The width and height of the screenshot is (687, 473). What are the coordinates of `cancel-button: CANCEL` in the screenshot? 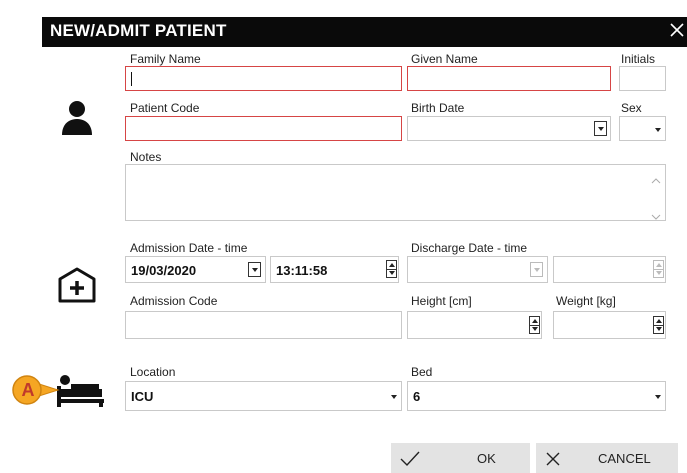 It's located at (607, 458).